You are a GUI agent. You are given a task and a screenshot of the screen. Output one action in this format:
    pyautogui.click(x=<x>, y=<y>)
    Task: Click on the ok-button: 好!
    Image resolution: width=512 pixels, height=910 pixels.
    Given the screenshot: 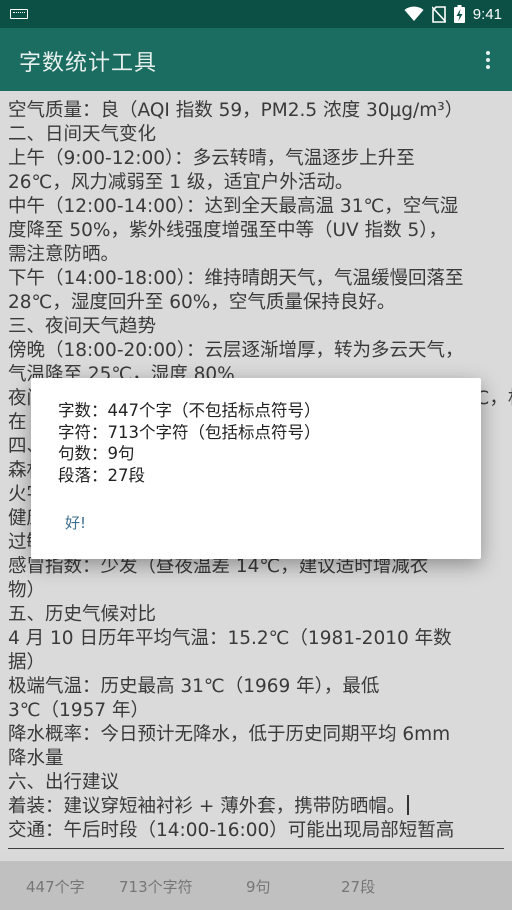 What is the action you would take?
    pyautogui.click(x=75, y=522)
    